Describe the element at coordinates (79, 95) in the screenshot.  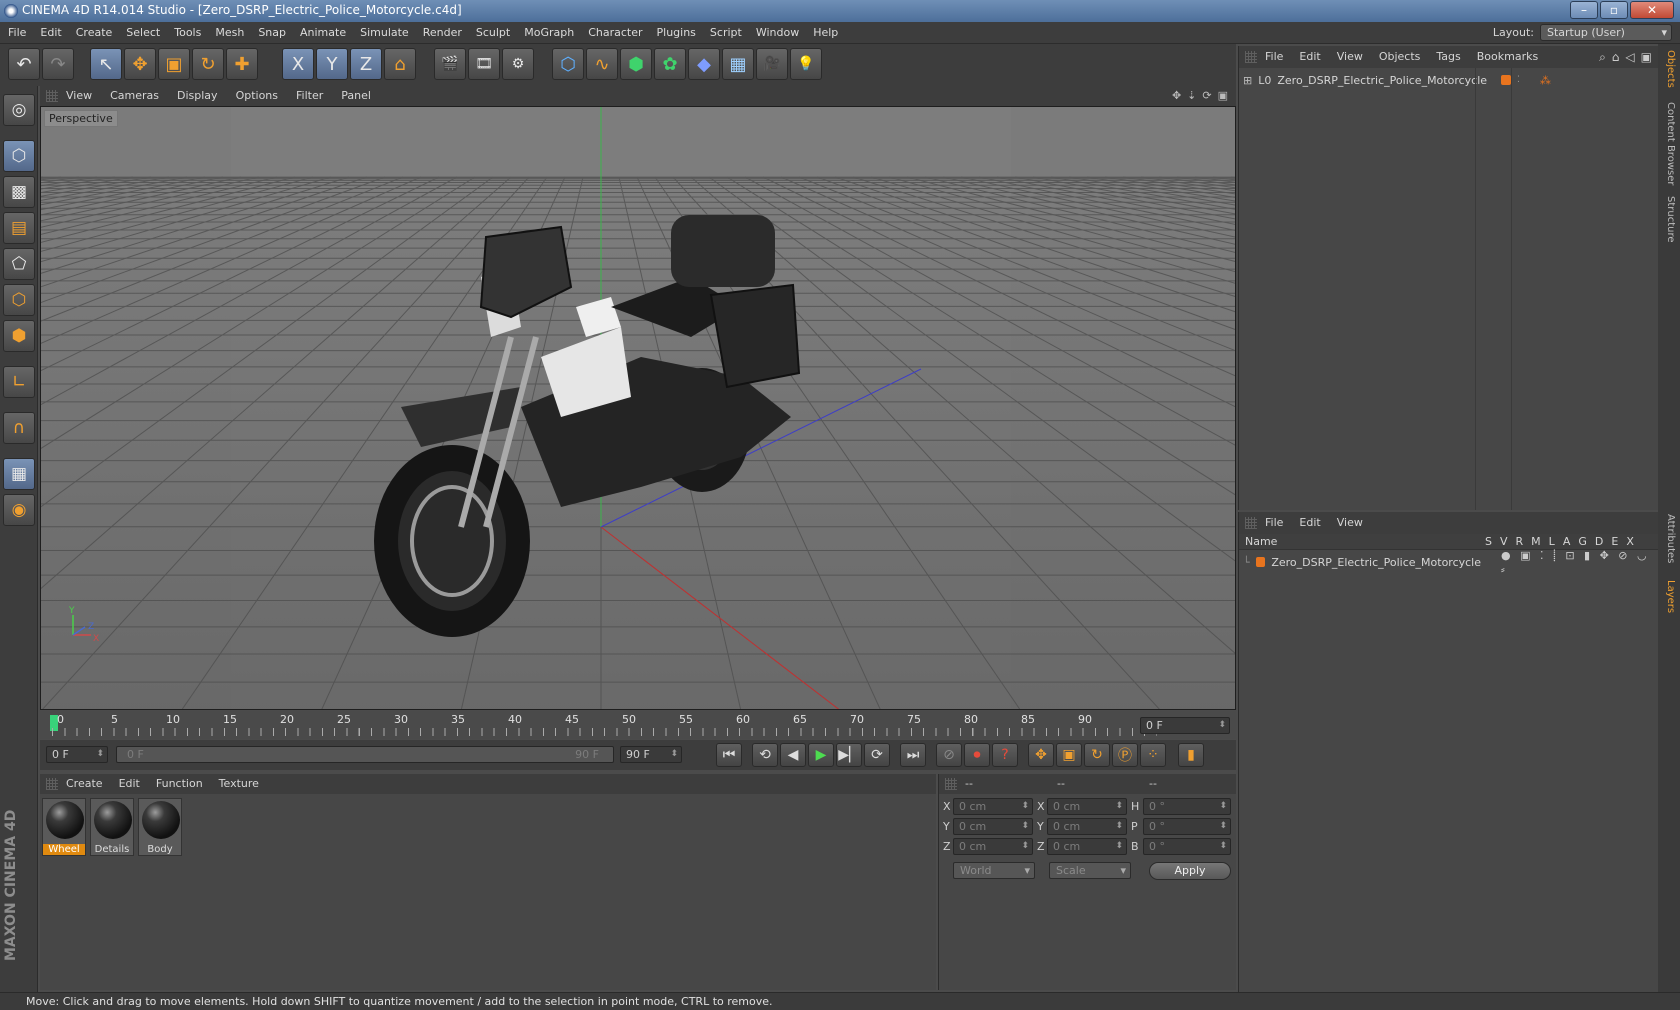
I see `viewport-menu-view: View` at that location.